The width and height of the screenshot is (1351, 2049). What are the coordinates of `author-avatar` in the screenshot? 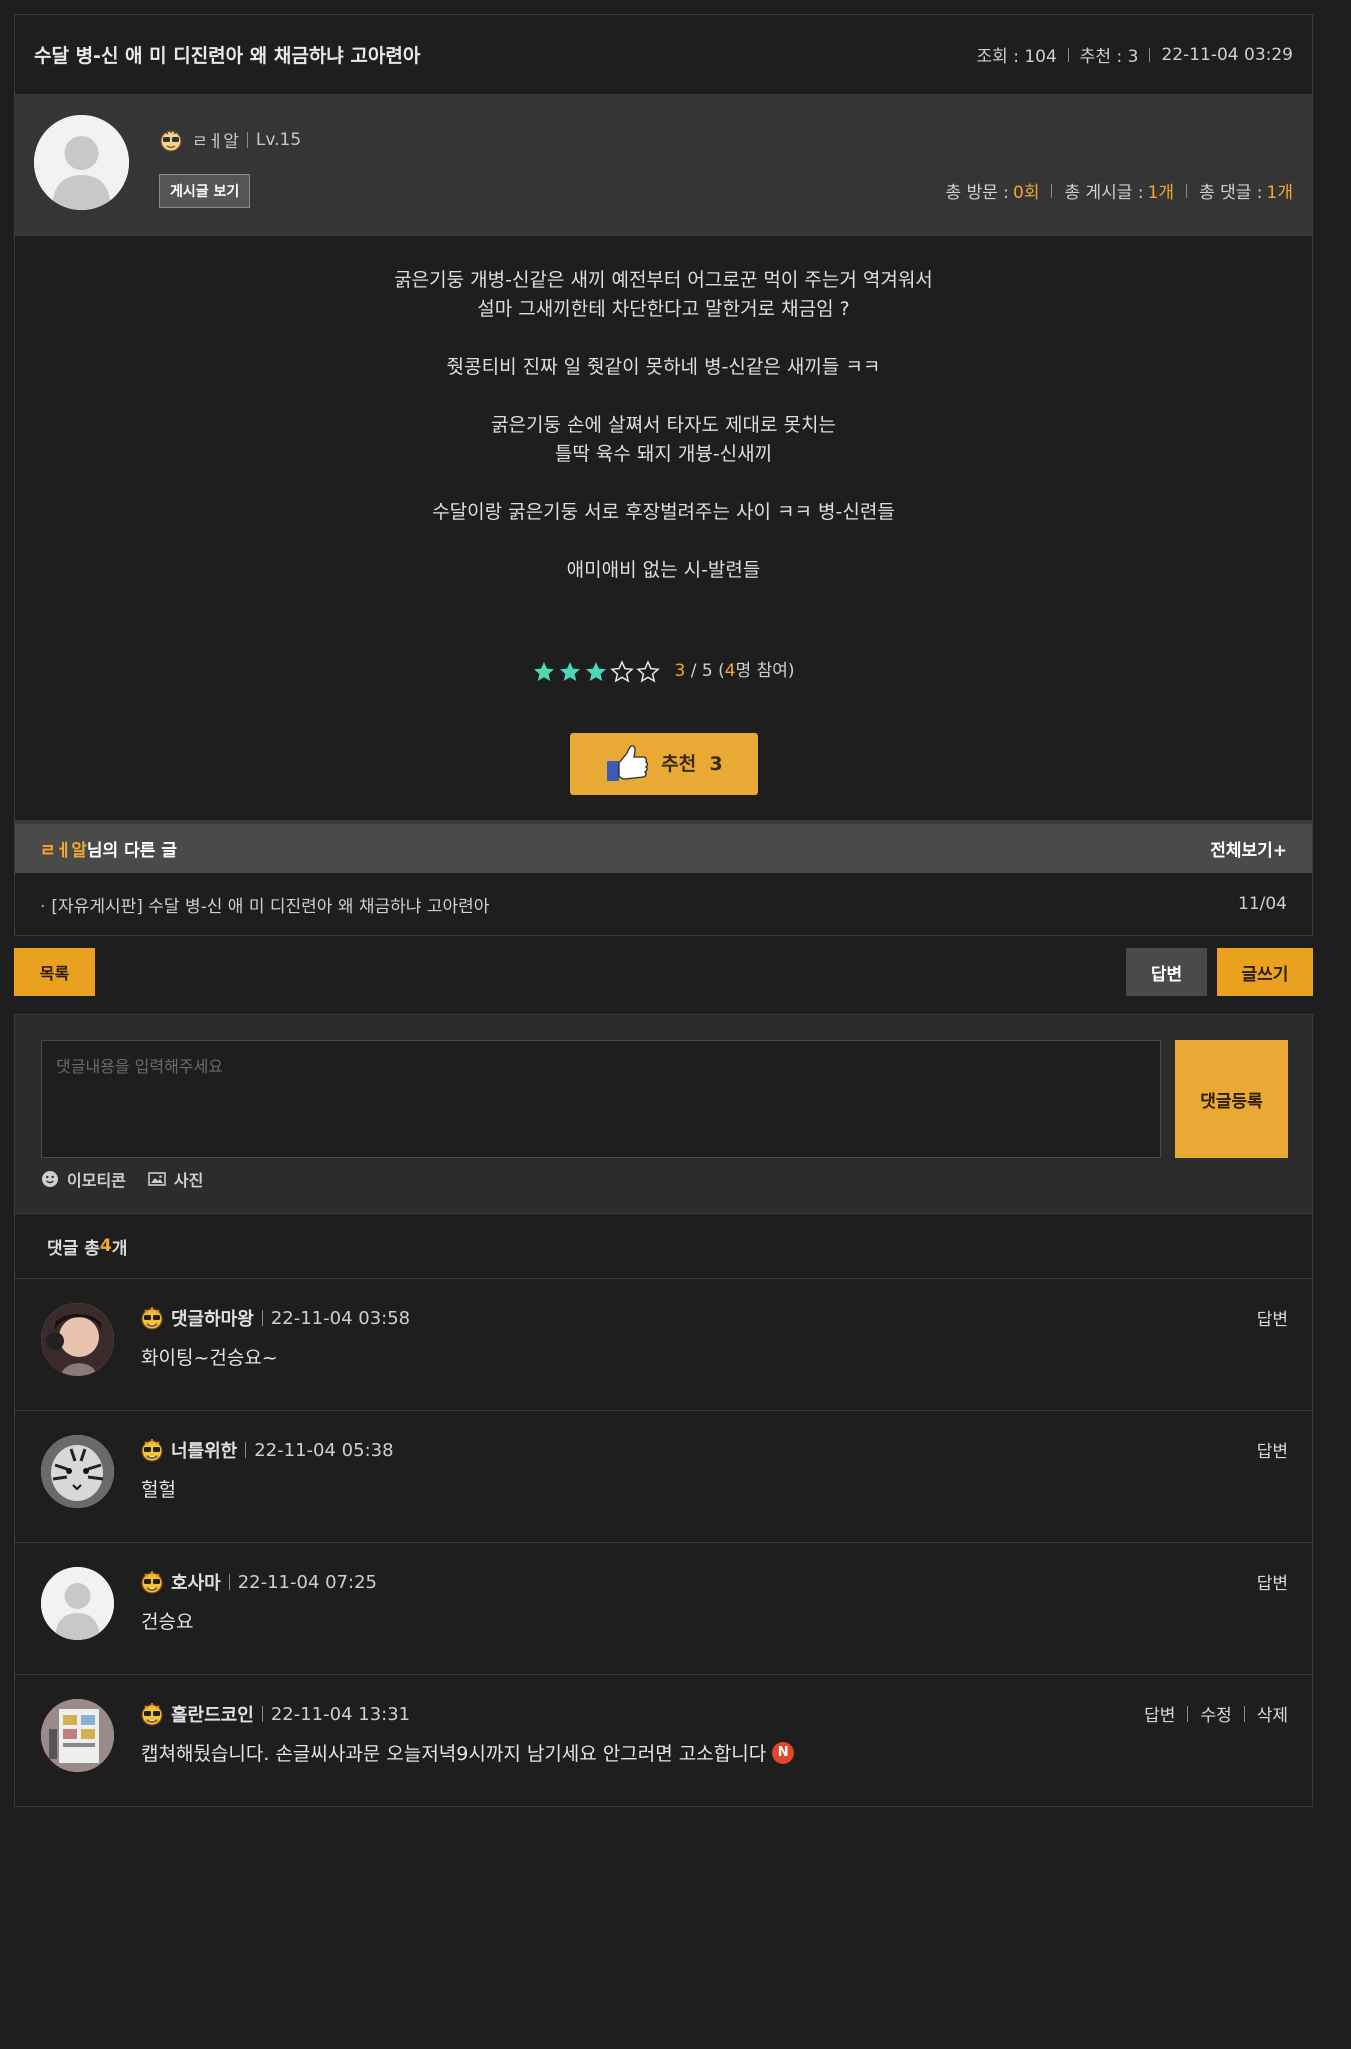 It's located at (81, 162).